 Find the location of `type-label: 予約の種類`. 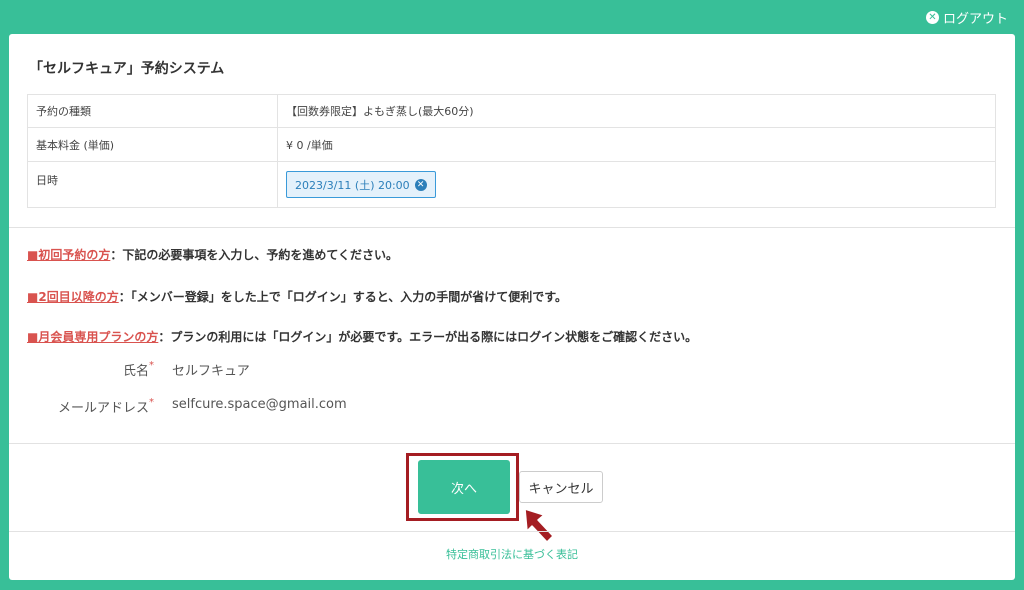

type-label: 予約の種類 is located at coordinates (152, 111).